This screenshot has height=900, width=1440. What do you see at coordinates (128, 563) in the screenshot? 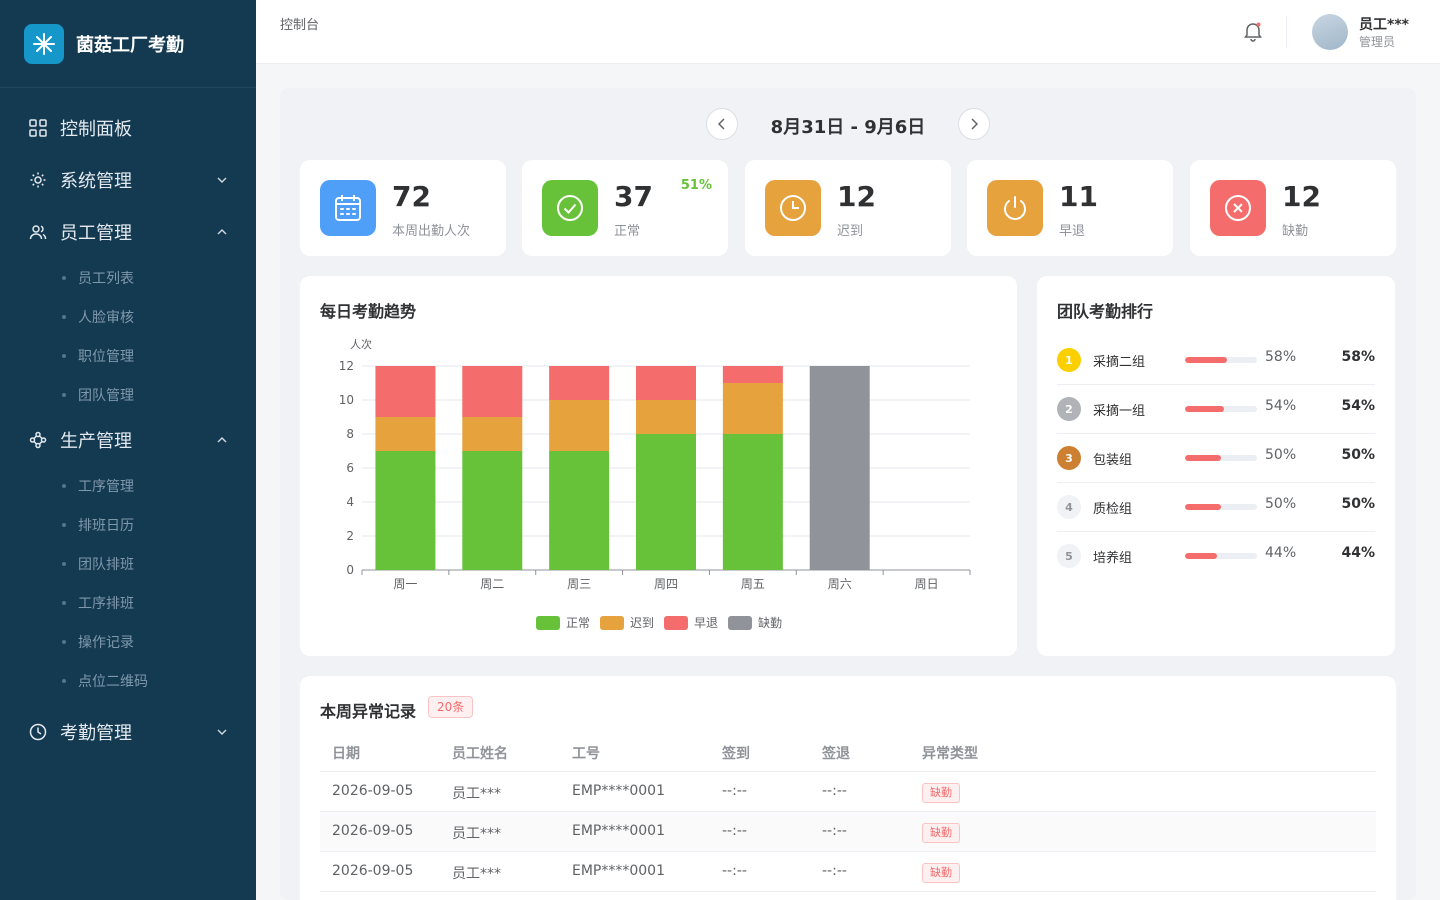
I see `sidebar-subitem-team-schedule: 团队排班` at bounding box center [128, 563].